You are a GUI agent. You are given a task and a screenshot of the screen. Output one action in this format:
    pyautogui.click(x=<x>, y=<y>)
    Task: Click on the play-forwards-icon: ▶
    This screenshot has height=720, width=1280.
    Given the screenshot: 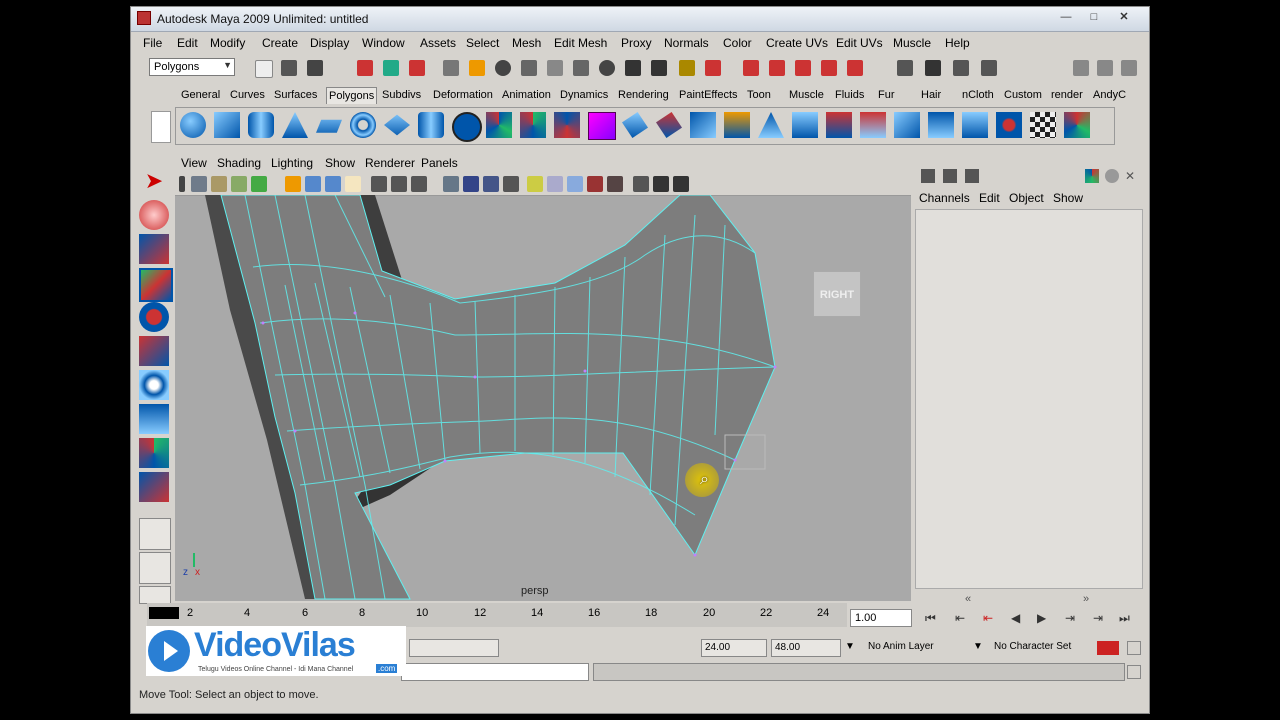 What is the action you would take?
    pyautogui.click(x=1041, y=618)
    